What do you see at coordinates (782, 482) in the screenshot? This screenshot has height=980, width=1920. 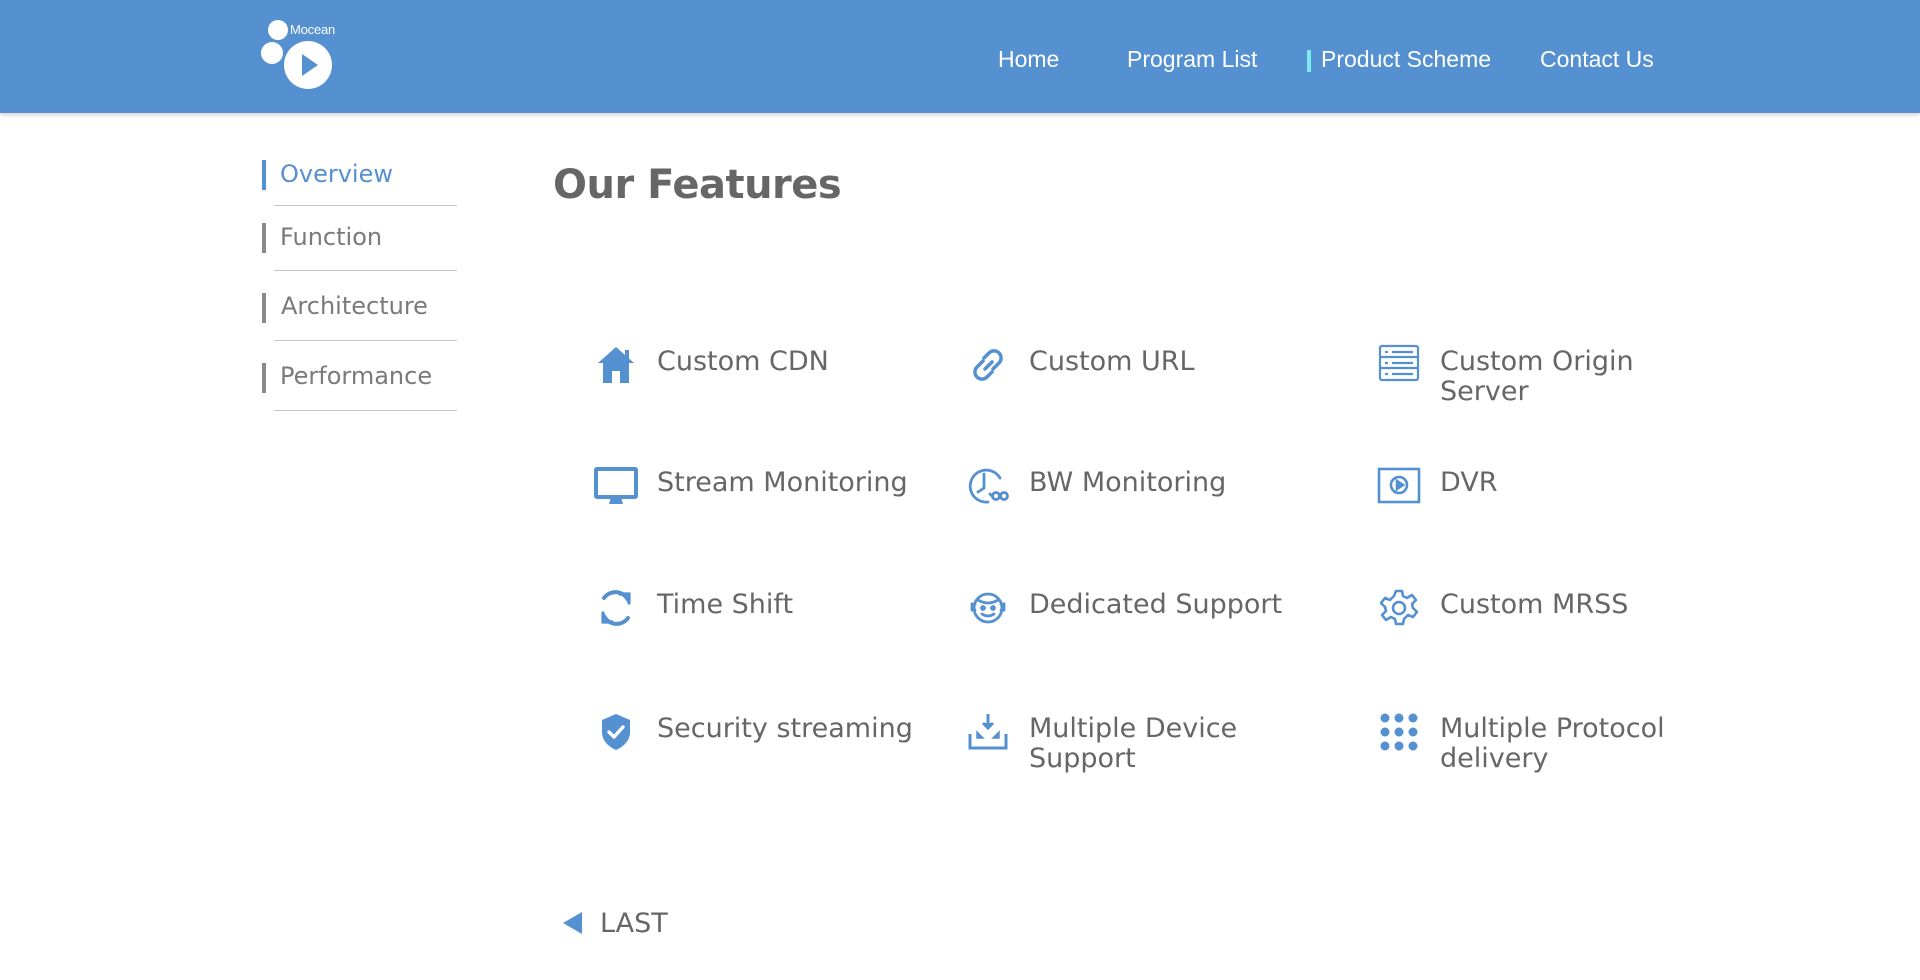 I see `feature-label: Stream Monitoring` at bounding box center [782, 482].